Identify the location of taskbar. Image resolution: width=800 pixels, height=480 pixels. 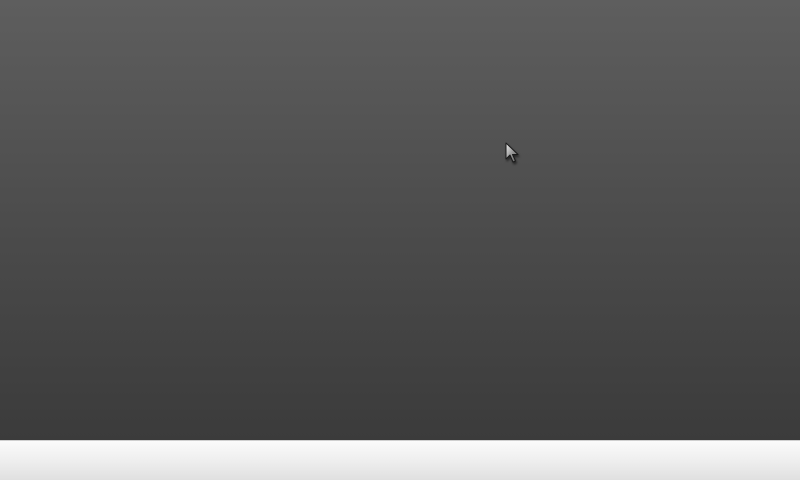
(400, 460).